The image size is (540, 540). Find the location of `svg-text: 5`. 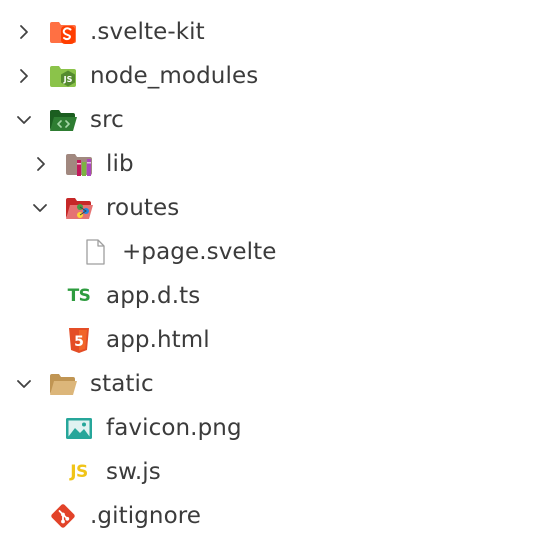

svg-text: 5 is located at coordinates (79, 342).